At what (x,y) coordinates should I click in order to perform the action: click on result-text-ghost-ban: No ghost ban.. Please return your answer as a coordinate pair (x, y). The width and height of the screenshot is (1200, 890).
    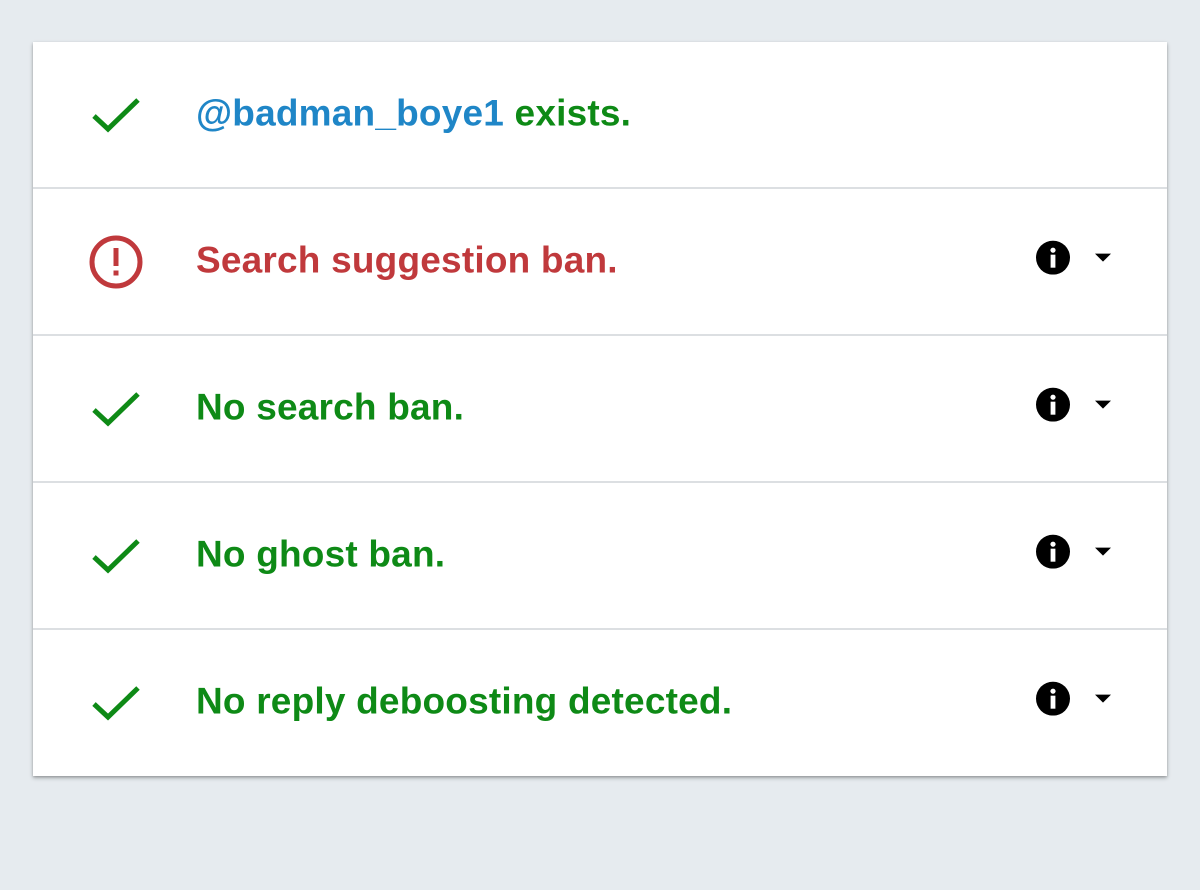
    Looking at the image, I should click on (321, 553).